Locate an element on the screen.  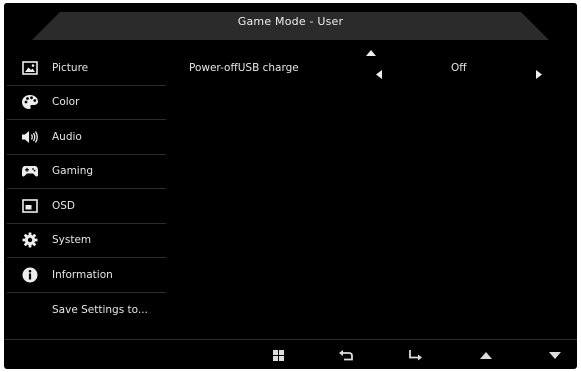
footer-button-bar is located at coordinates (290, 354).